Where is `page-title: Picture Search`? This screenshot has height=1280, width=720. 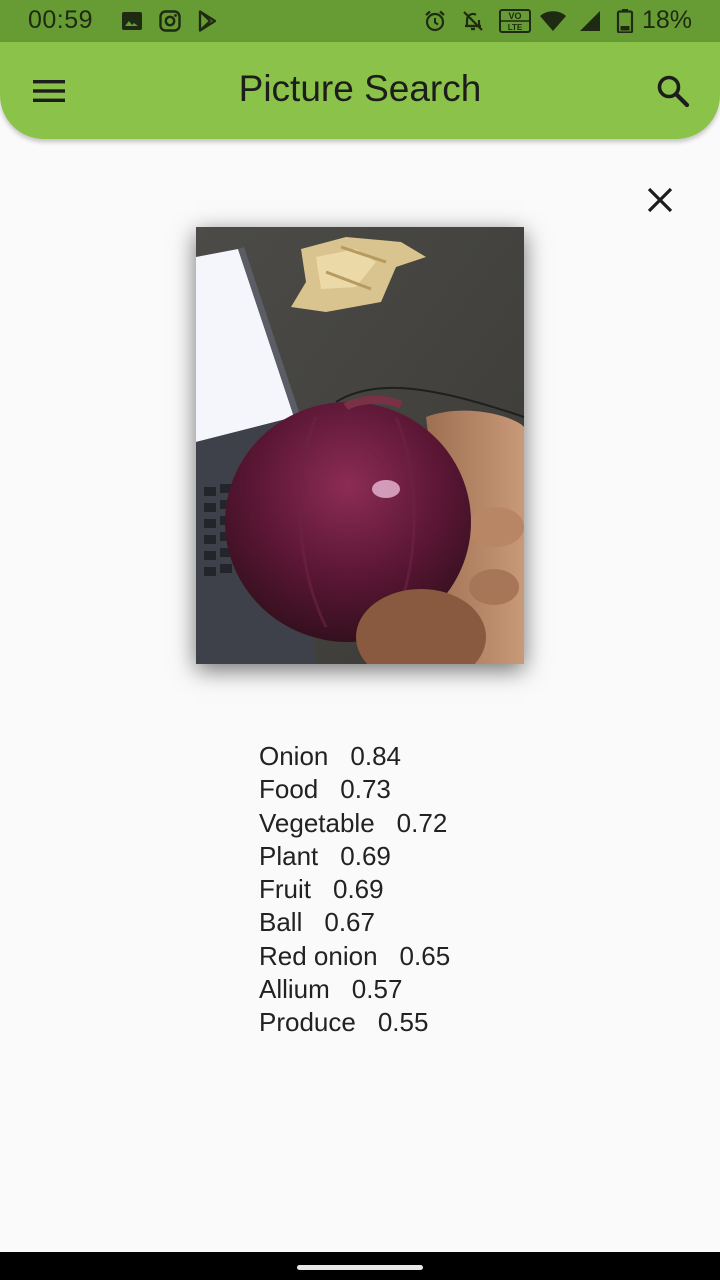 page-title: Picture Search is located at coordinates (360, 88).